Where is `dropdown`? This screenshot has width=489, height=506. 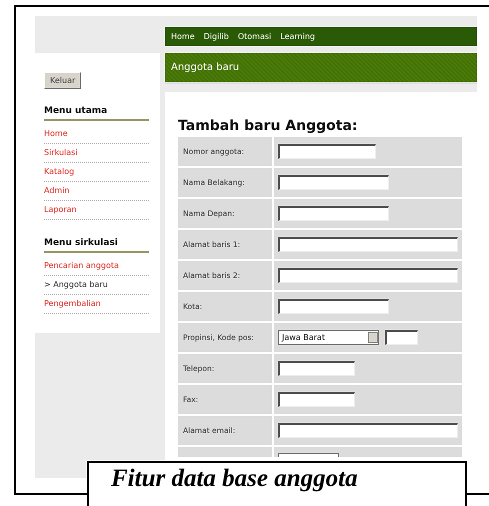 dropdown is located at coordinates (308, 455).